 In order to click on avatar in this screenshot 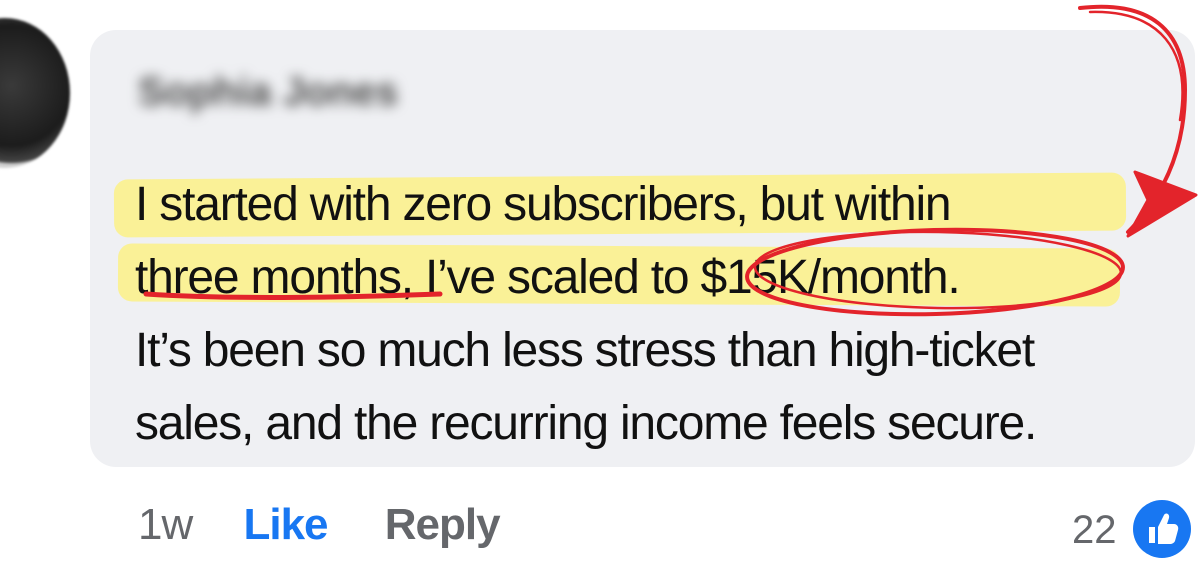, I will do `click(35, 93)`.